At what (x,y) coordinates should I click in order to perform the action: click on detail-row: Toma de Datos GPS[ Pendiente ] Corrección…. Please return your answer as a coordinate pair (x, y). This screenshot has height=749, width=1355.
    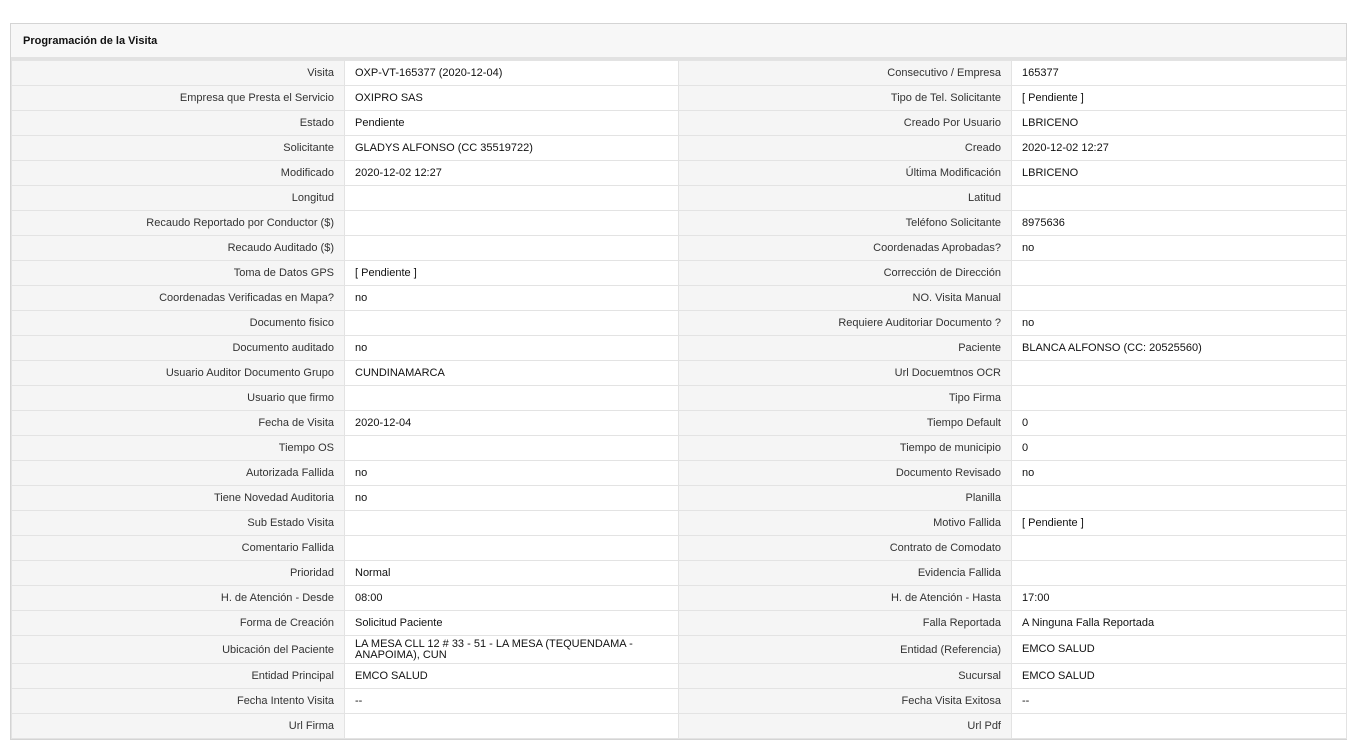
    Looking at the image, I should click on (679, 273).